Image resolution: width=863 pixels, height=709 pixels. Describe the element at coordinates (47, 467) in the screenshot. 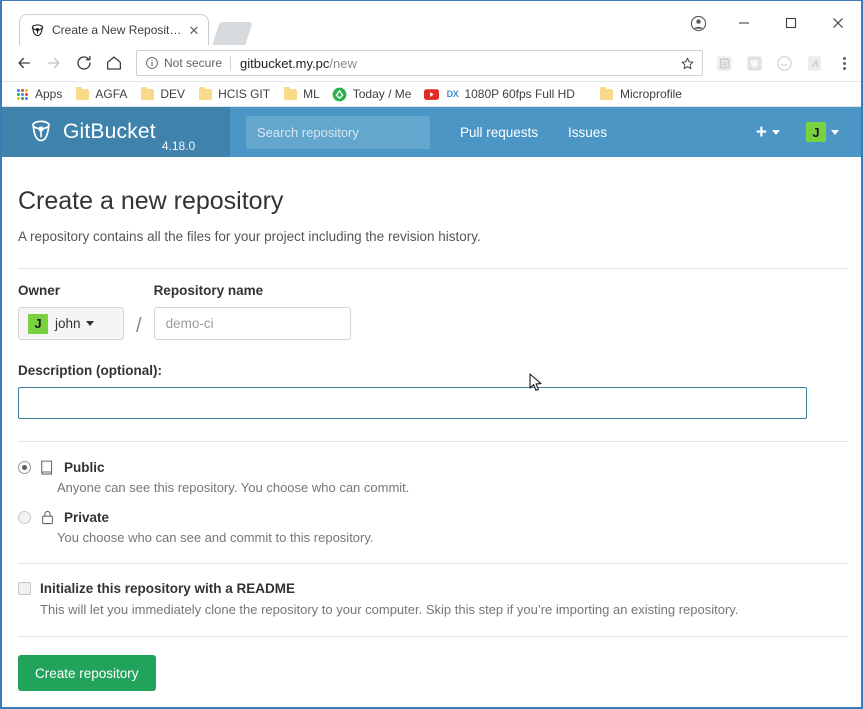

I see `repo-book-icon` at that location.